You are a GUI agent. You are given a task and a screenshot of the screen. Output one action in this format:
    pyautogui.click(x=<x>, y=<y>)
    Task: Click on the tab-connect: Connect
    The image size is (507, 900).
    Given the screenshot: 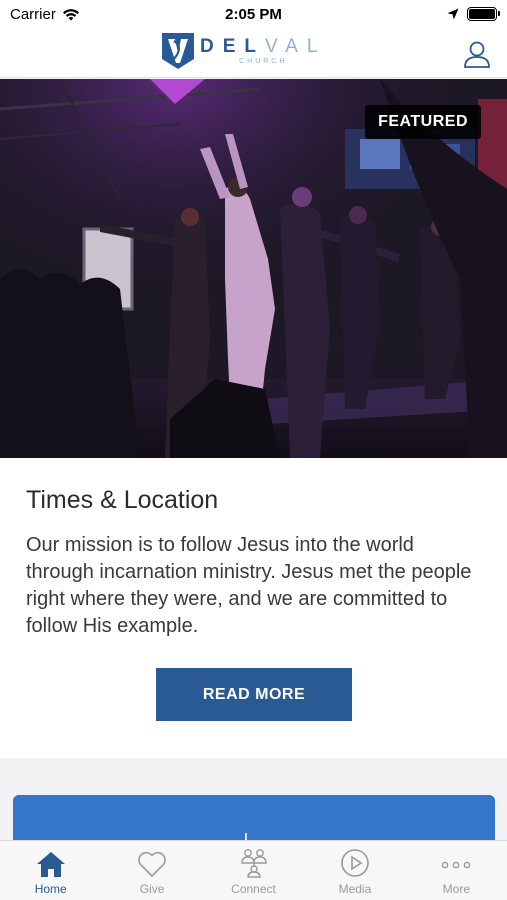 What is the action you would take?
    pyautogui.click(x=253, y=870)
    